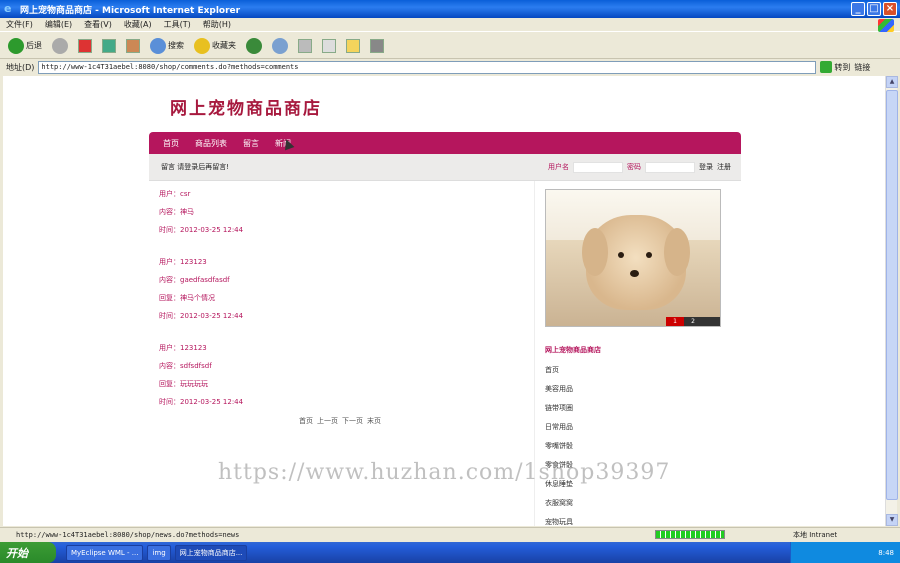 The image size is (900, 563). Describe the element at coordinates (690, 534) in the screenshot. I see `load-progress` at that location.